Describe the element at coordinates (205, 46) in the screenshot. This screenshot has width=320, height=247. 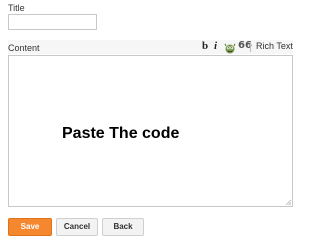
I see `bold-button: b` at that location.